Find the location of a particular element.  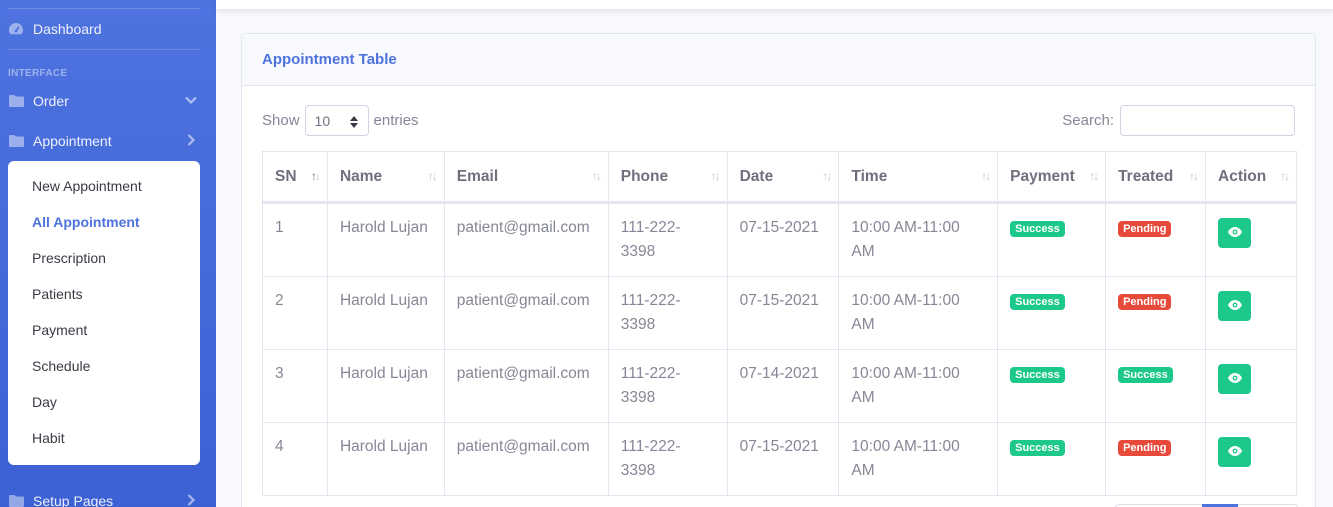

column-header-phone: Phone ↑↓ is located at coordinates (667, 177).